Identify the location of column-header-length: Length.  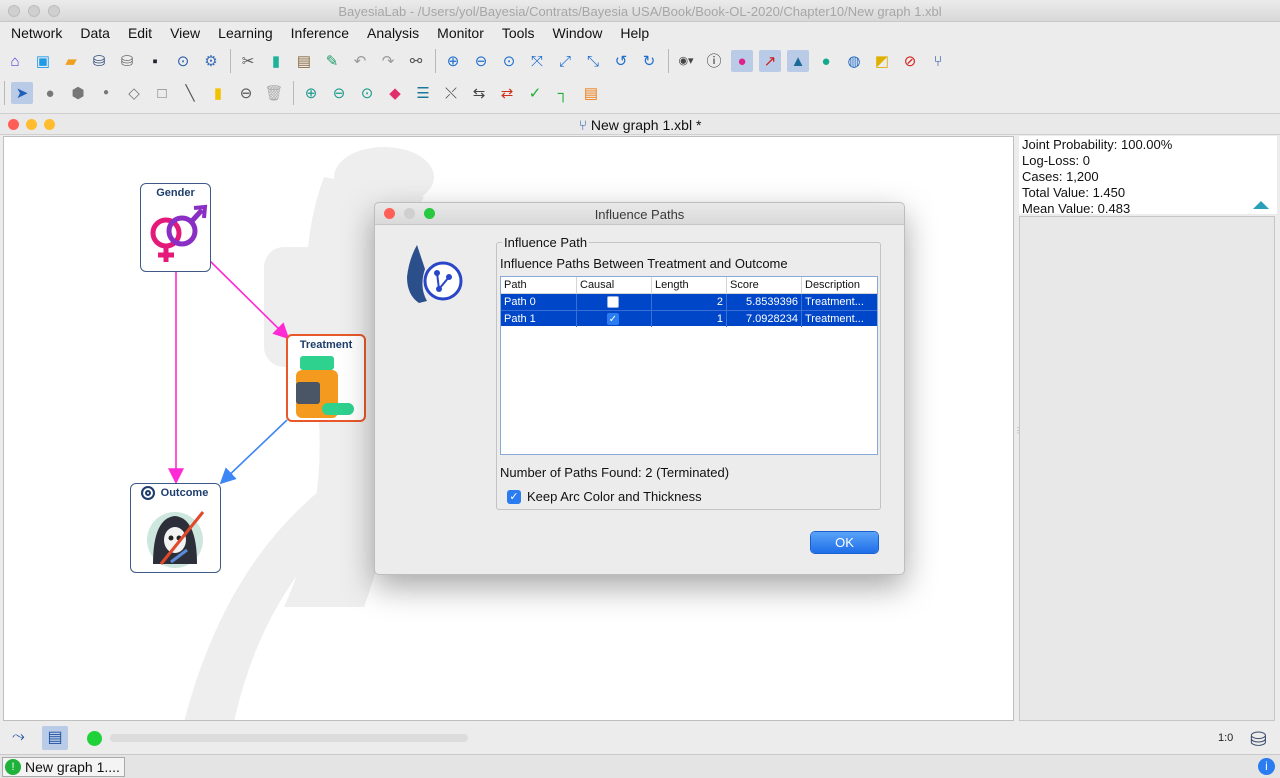
(689, 285).